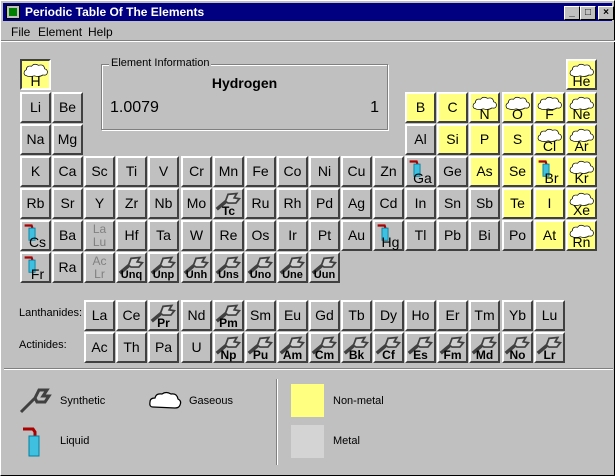  Describe the element at coordinates (356, 315) in the screenshot. I see `element-tile-tb: Tb` at that location.